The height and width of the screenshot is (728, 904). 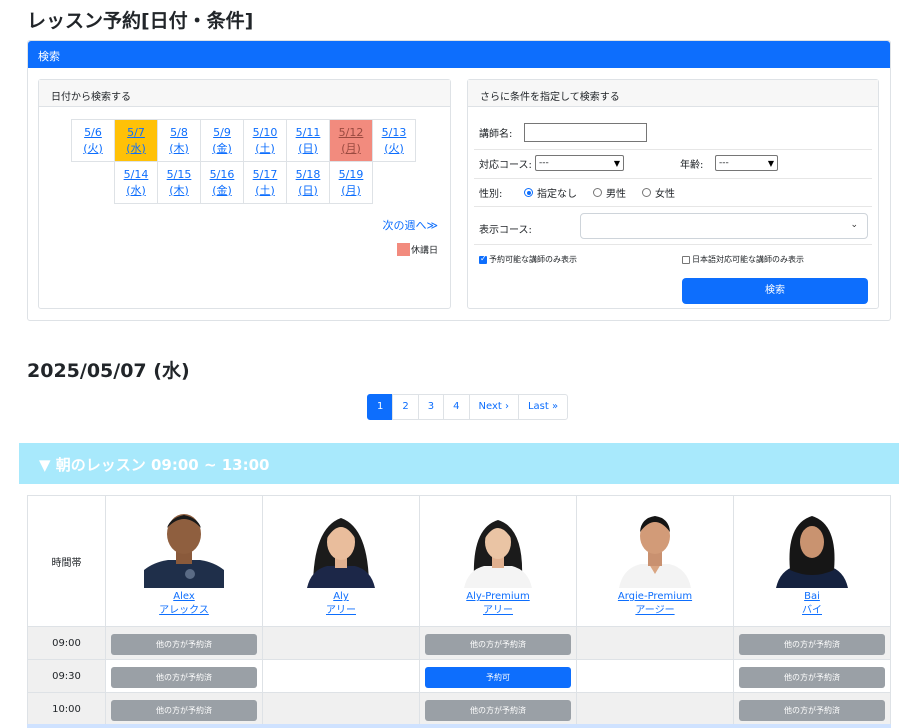 I want to click on calendar-day-link: 5/8 (木), so click(x=179, y=141).